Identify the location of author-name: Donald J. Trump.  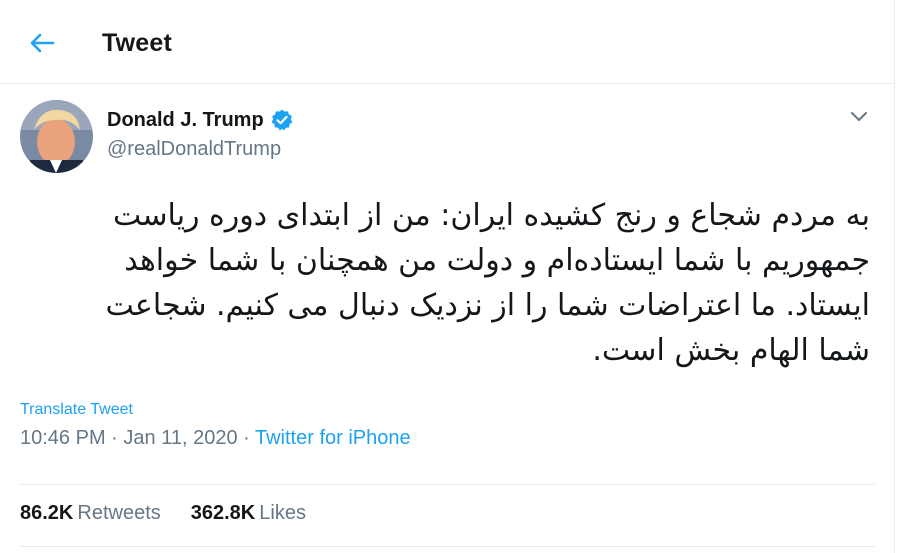
(185, 119).